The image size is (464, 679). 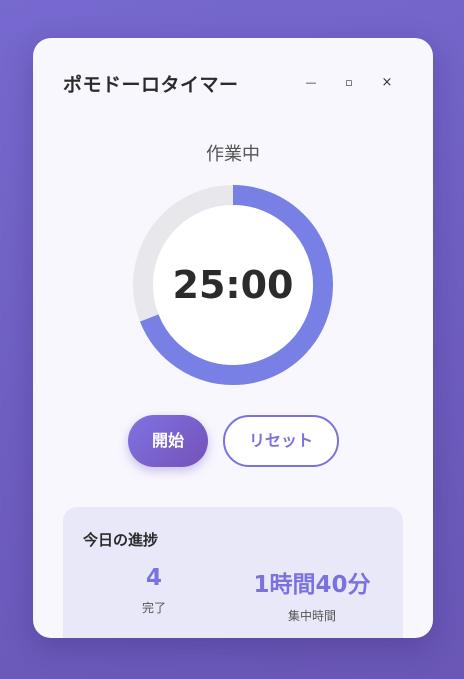 What do you see at coordinates (153, 608) in the screenshot?
I see `completed-label: 完了` at bounding box center [153, 608].